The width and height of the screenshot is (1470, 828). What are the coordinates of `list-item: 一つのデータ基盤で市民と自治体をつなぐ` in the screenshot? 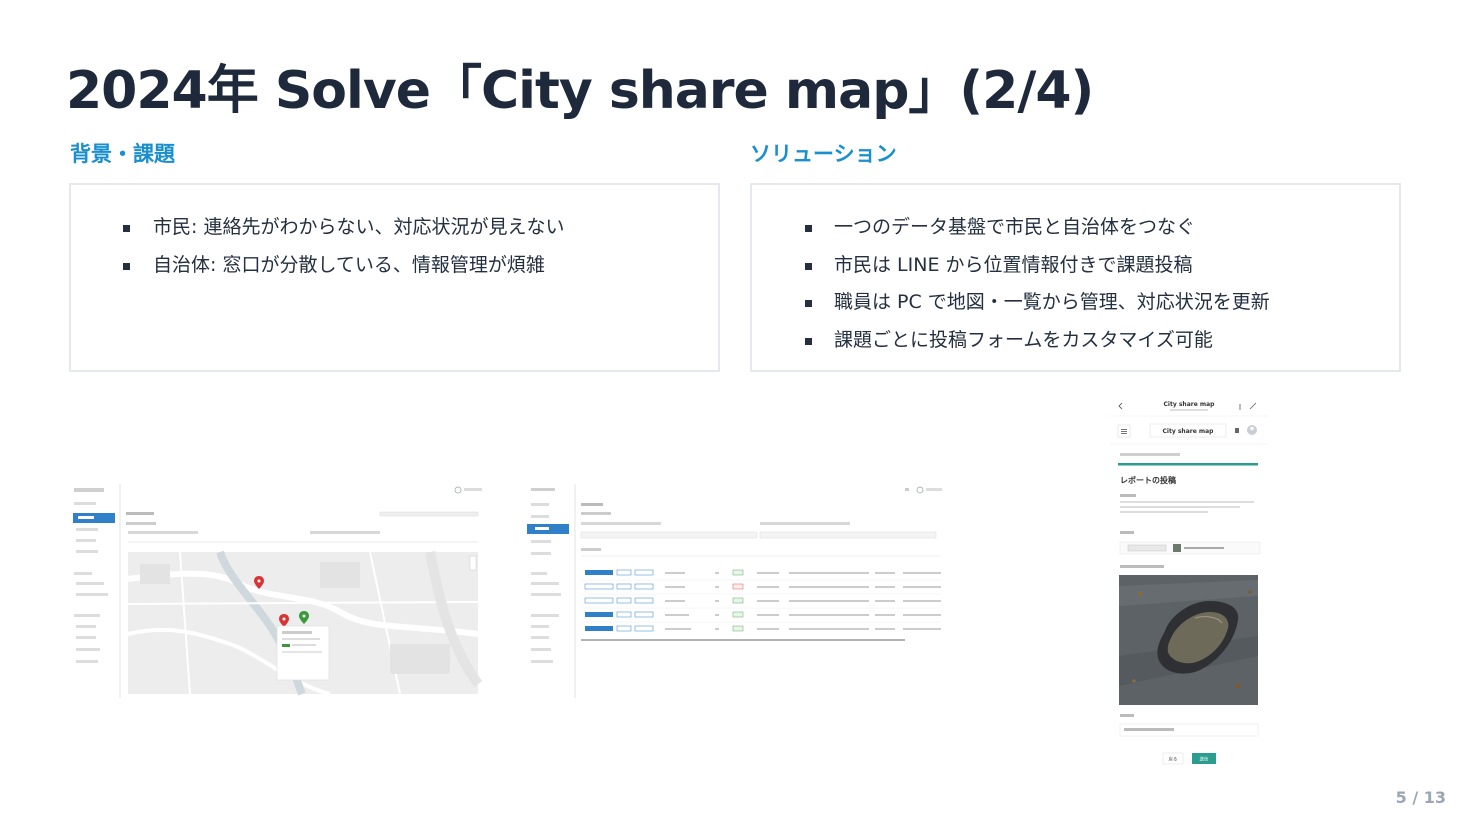 It's located at (1075, 228).